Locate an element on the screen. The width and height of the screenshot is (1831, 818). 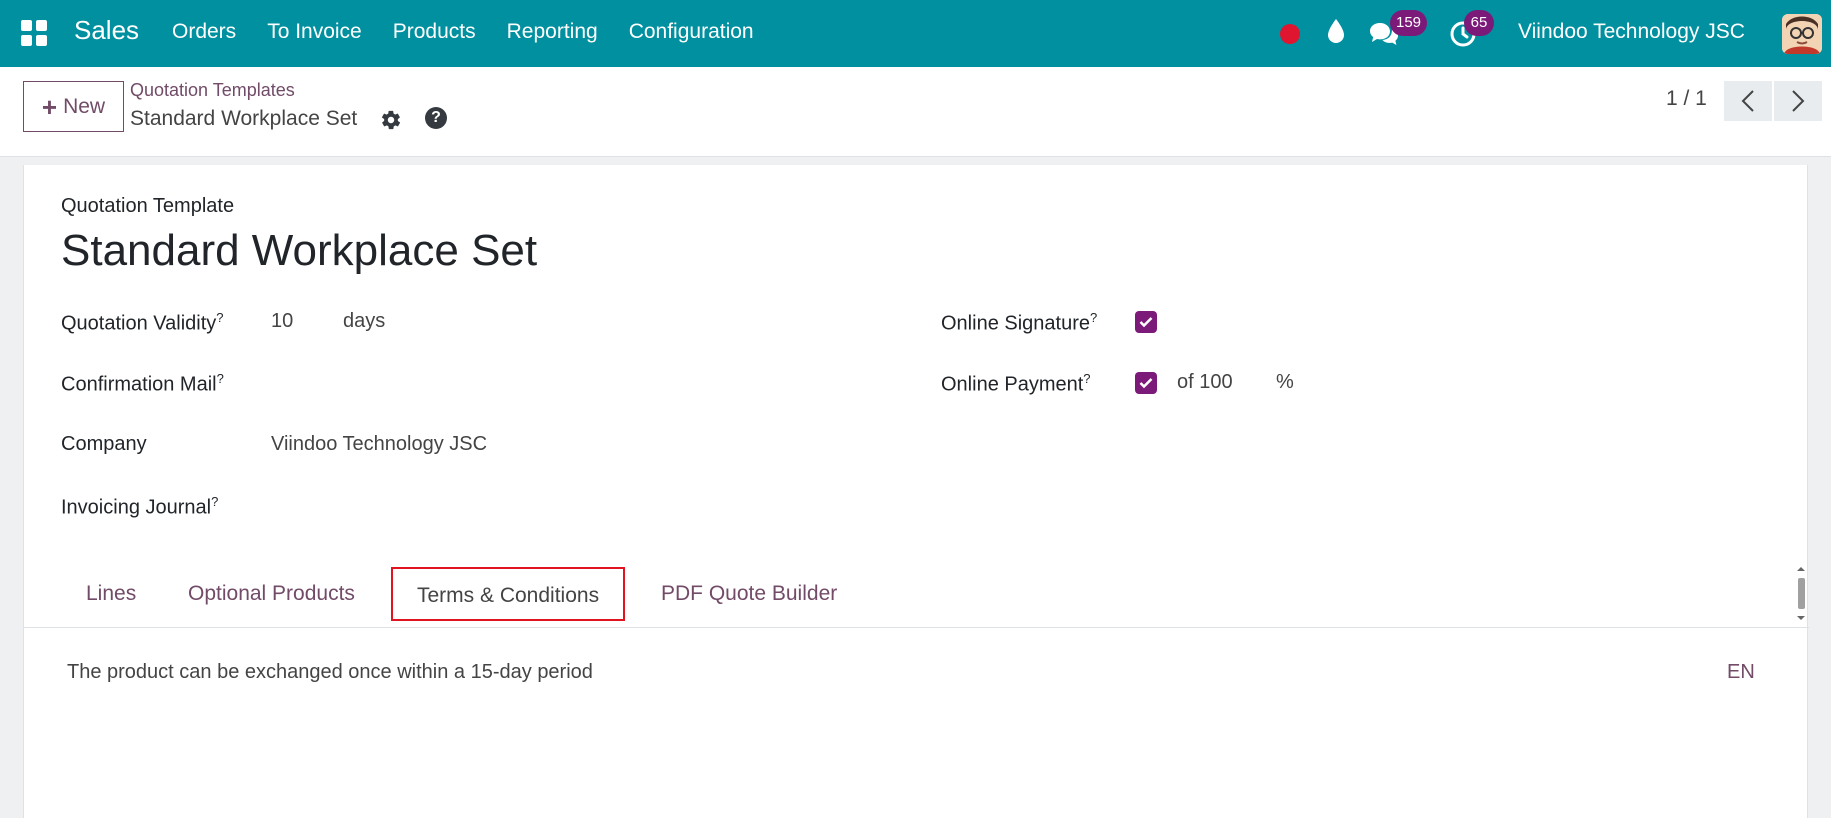
breadcrumb-quotation-templates: Quotation Templates is located at coordinates (212, 90).